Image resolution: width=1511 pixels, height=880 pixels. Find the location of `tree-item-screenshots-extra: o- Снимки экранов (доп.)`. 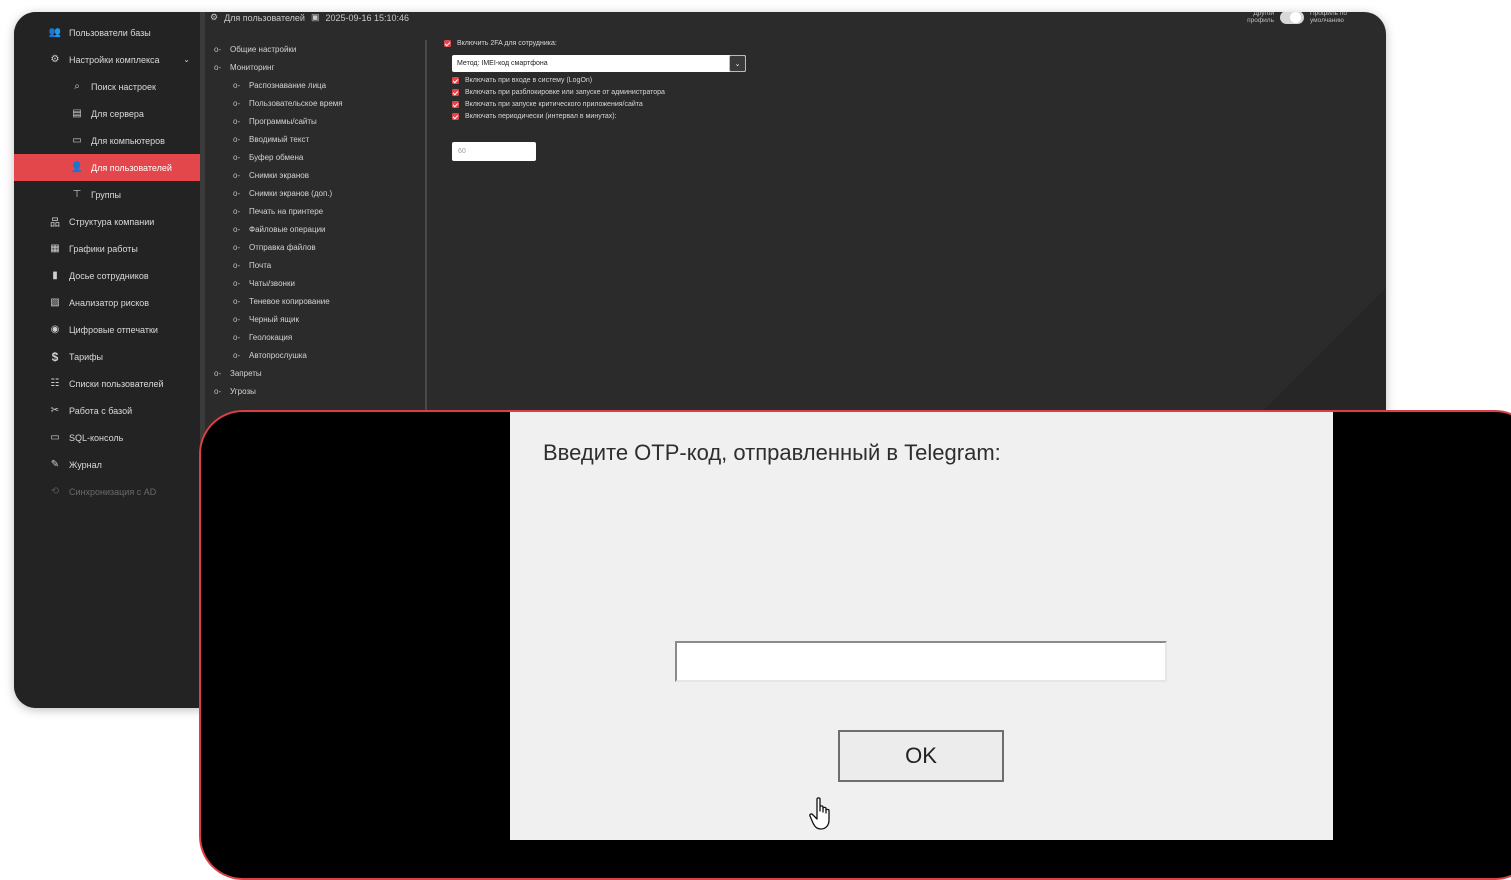

tree-item-screenshots-extra: o- Снимки экранов (доп.) is located at coordinates (282, 193).